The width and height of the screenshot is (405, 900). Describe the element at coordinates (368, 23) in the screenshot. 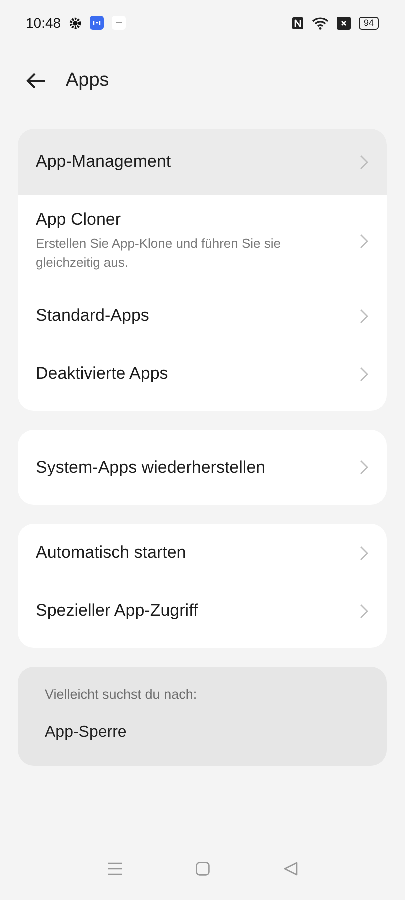

I see `battery-level: 94` at that location.